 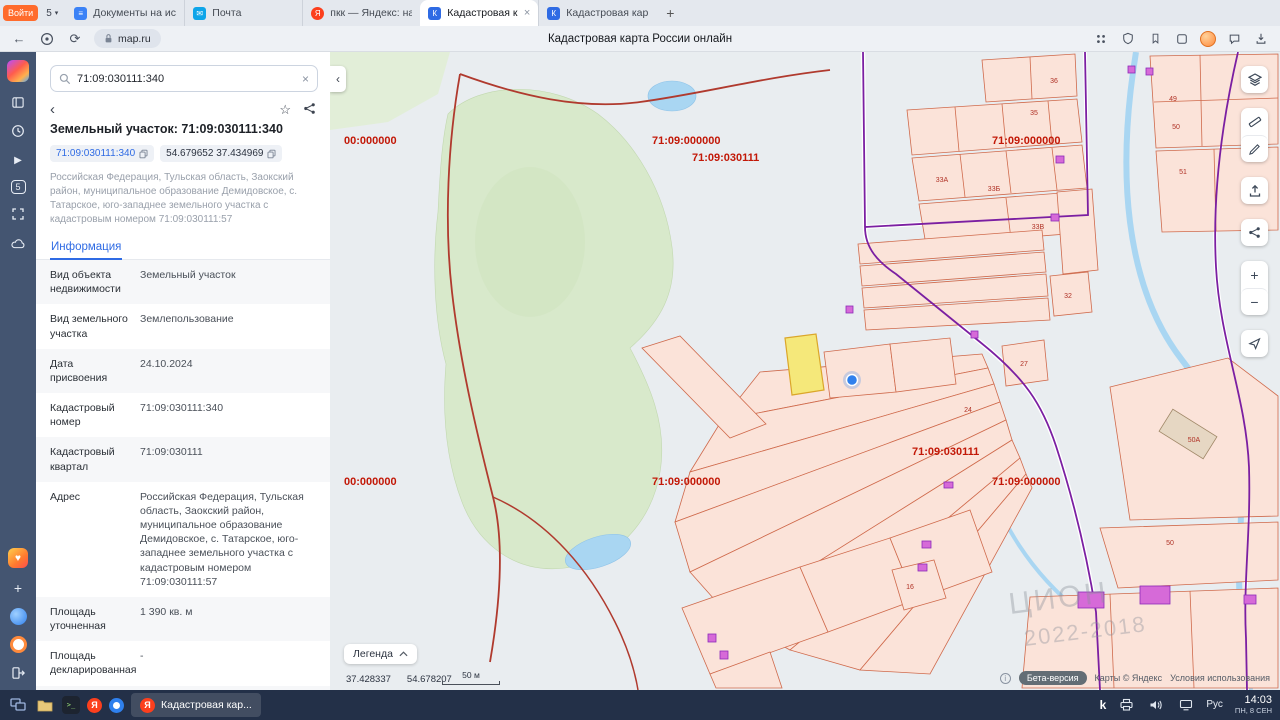 I want to click on tab-documents: ≡ Документы на исполнен, so click(x=125, y=13).